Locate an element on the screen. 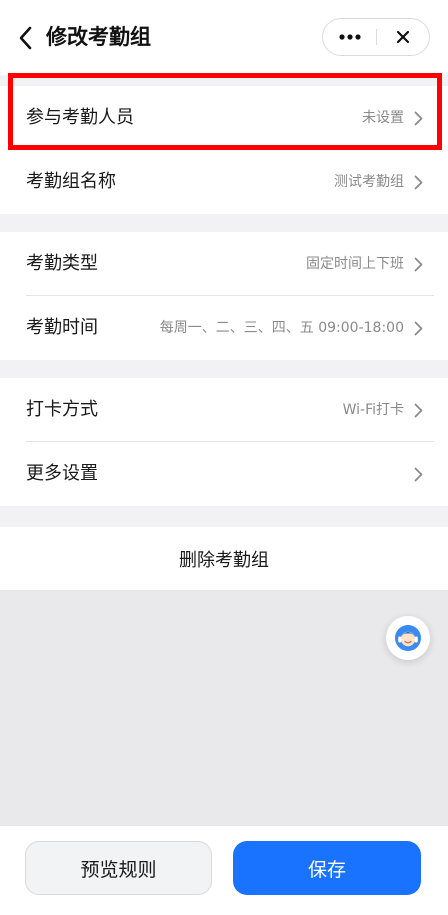  row-label: 考勤类型 is located at coordinates (62, 263).